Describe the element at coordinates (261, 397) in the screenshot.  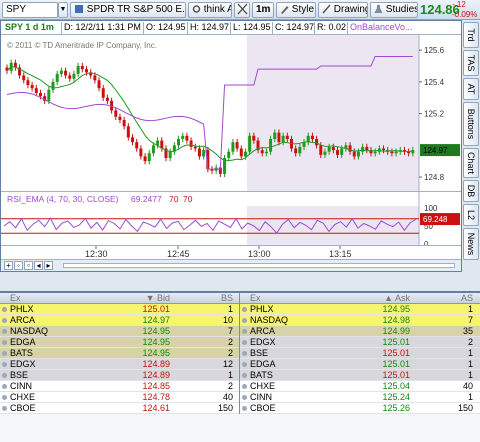
I see `exchange-name: CINN` at that location.